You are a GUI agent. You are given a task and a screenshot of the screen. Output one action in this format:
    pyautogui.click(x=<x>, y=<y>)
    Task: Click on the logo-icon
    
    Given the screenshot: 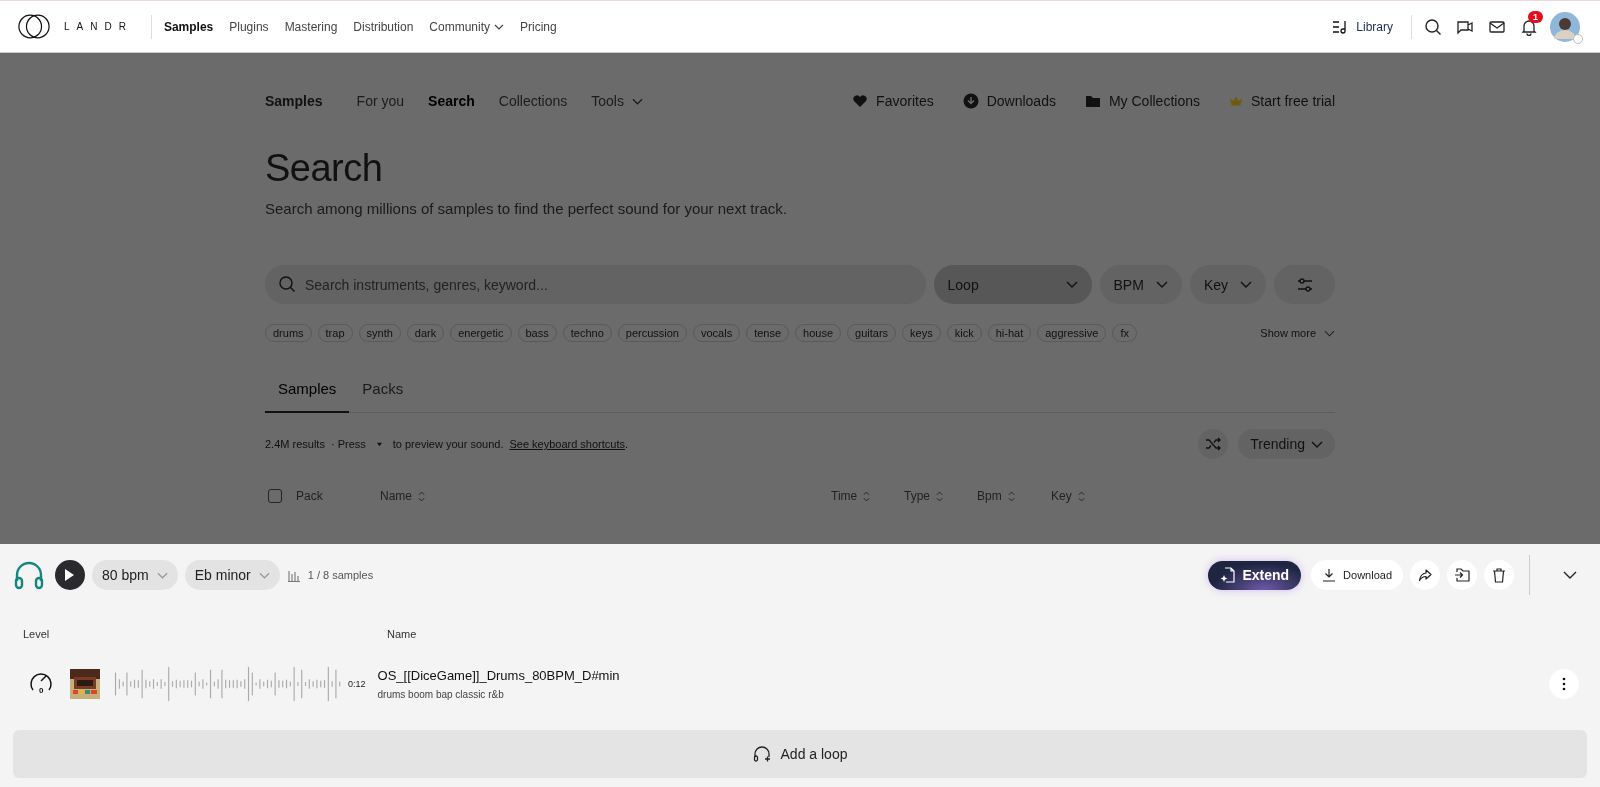 What is the action you would take?
    pyautogui.click(x=34, y=26)
    